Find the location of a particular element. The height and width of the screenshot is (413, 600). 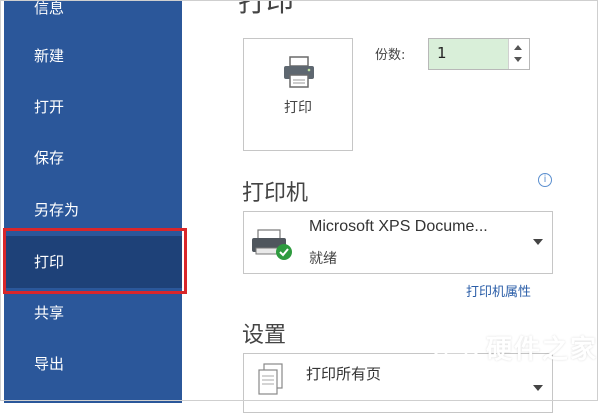

settings-section-title: 设置 is located at coordinates (264, 335).